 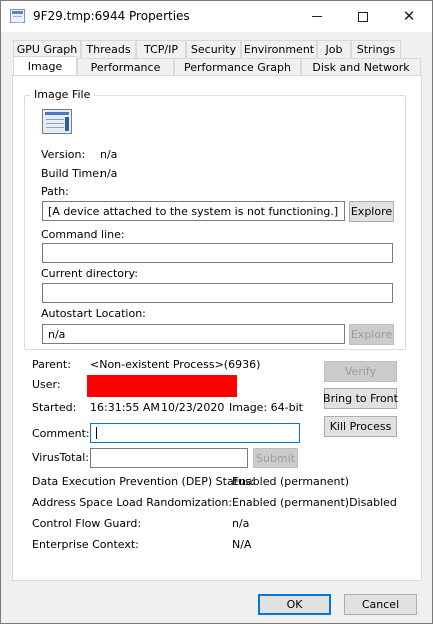 What do you see at coordinates (360, 398) in the screenshot?
I see `bring-to-front-button: Bring to Front` at bounding box center [360, 398].